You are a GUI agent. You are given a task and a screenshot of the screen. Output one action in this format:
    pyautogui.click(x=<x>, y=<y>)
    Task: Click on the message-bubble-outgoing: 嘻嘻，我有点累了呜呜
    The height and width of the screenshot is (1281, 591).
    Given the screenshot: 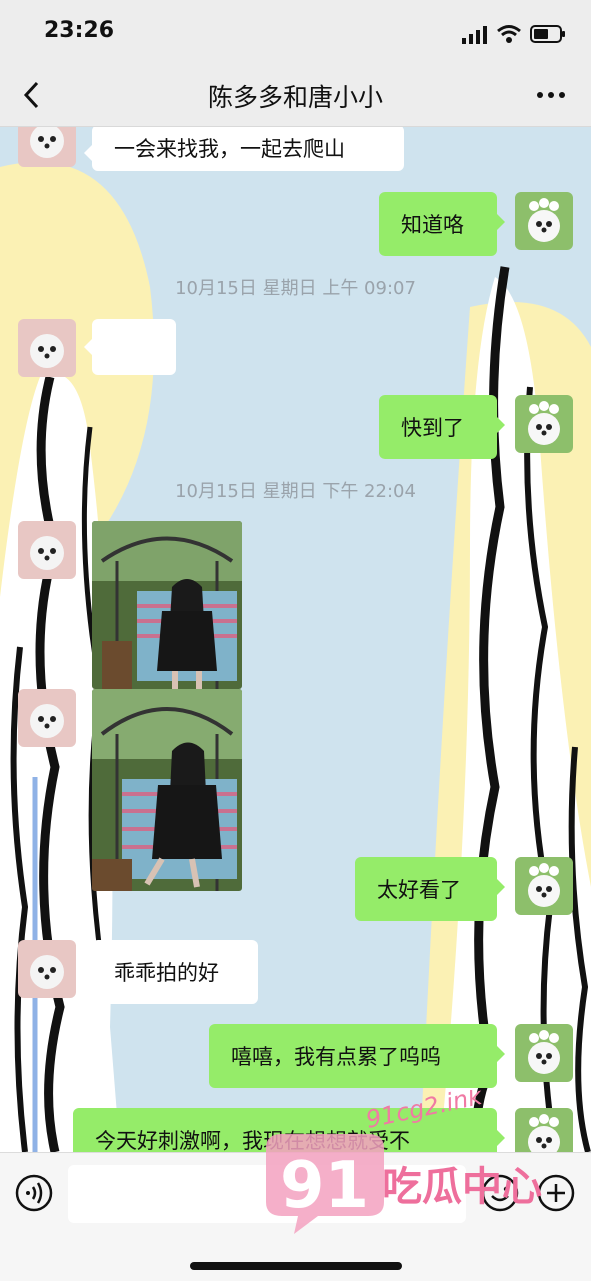 What is the action you would take?
    pyautogui.click(x=357, y=1056)
    